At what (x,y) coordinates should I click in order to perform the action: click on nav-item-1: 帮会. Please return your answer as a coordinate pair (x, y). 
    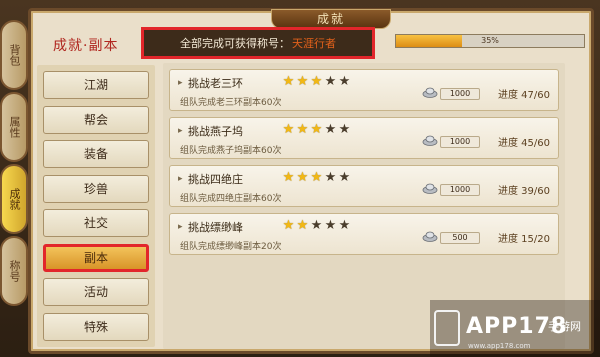
    Looking at the image, I should click on (96, 119).